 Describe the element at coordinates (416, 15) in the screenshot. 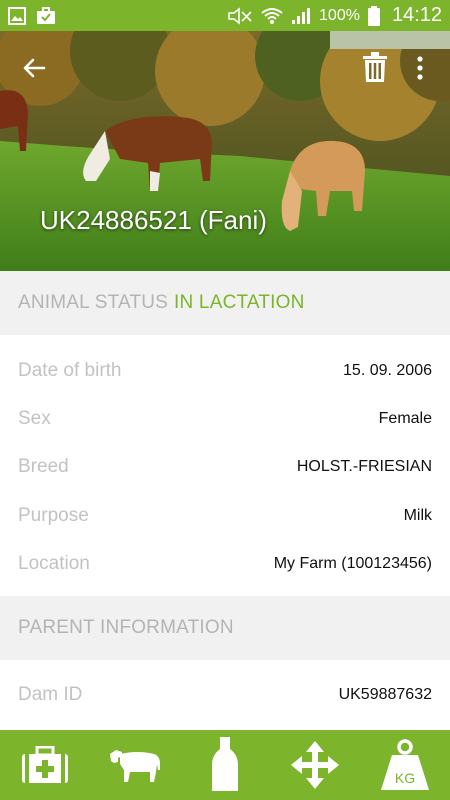

I see `clock: 14:12` at that location.